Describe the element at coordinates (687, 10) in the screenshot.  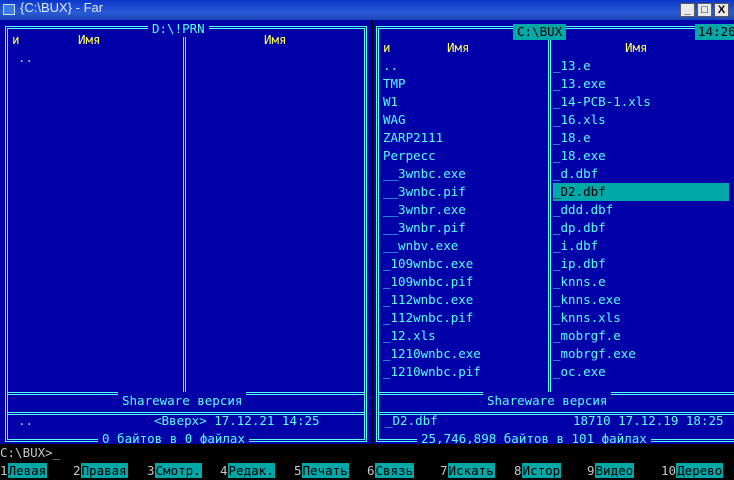
I see `minimize-button: _` at that location.